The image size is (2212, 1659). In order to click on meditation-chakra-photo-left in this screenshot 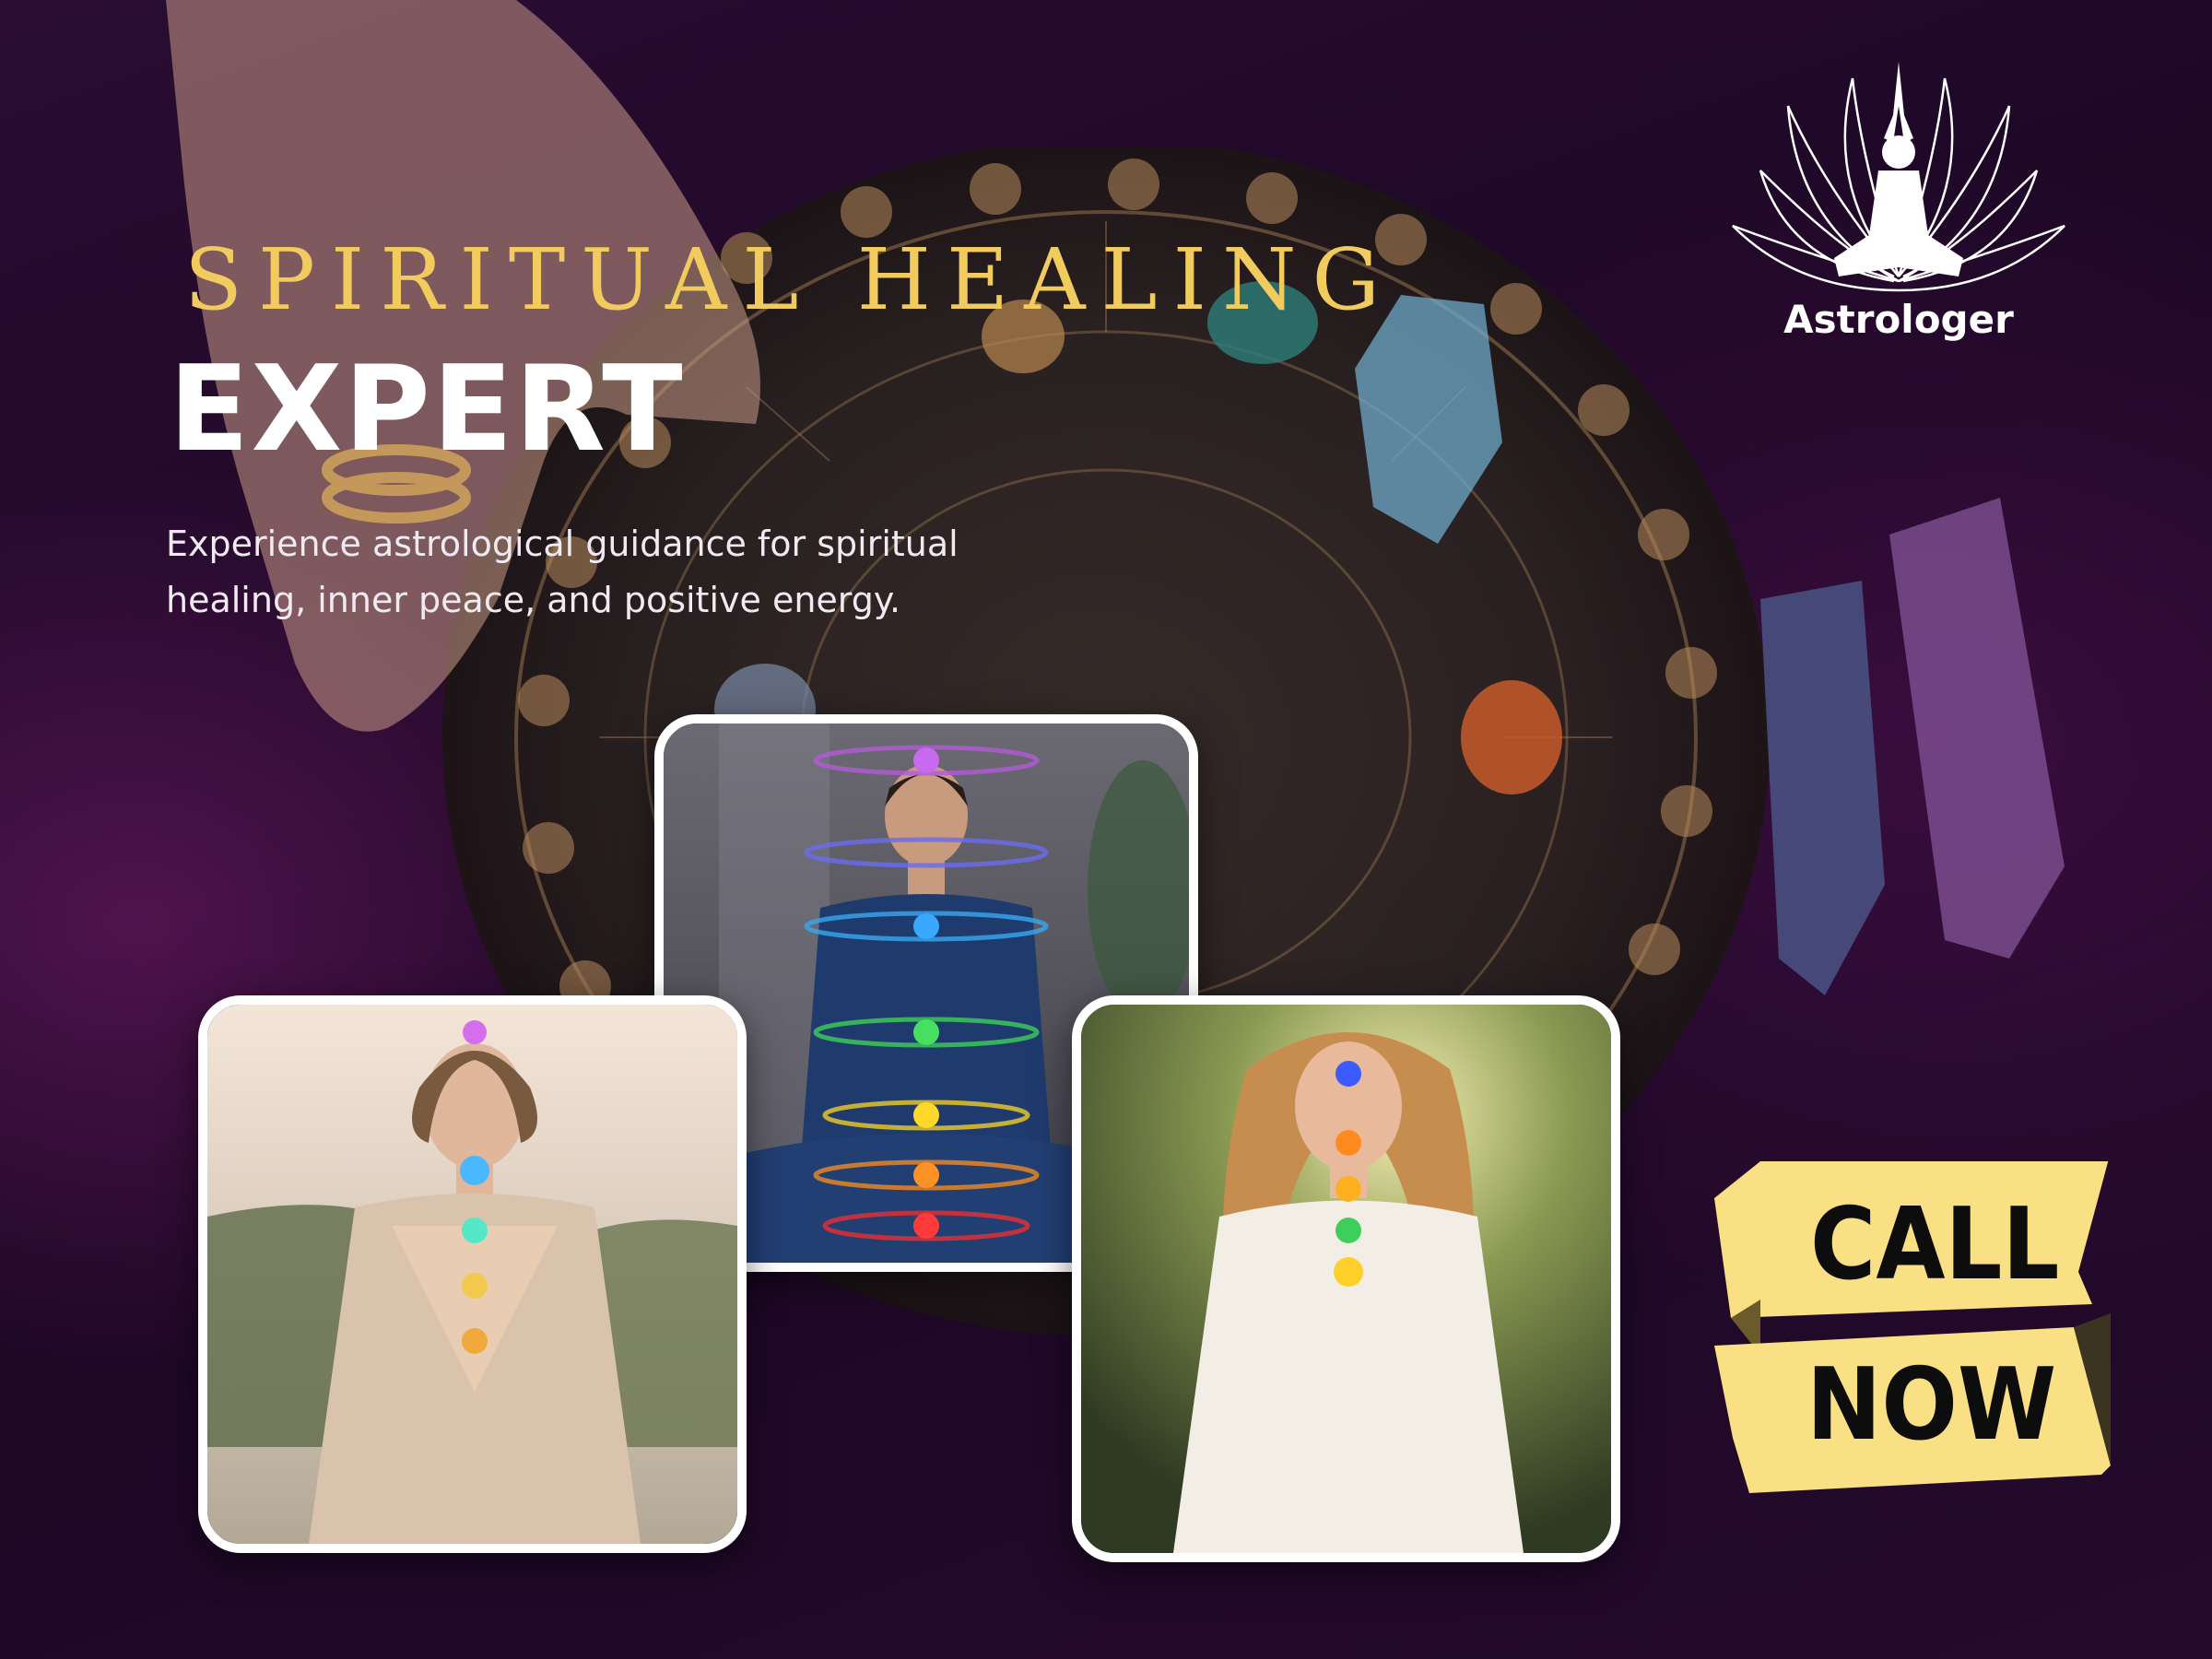, I will do `click(472, 1274)`.